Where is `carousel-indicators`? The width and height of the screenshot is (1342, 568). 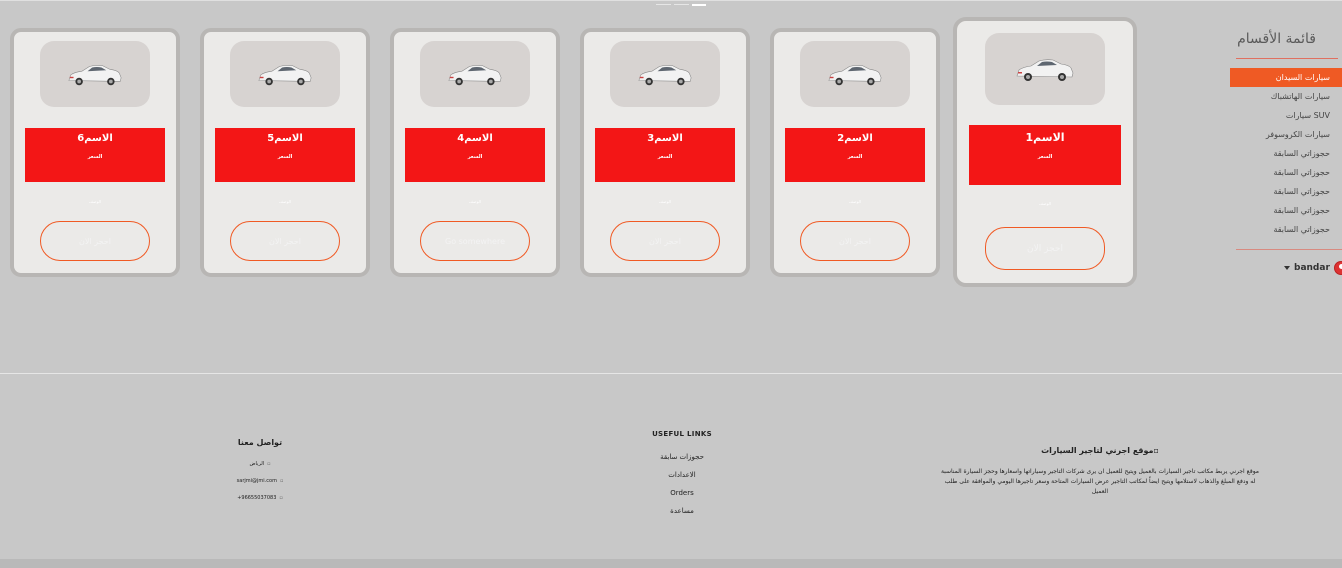 carousel-indicators is located at coordinates (681, 5).